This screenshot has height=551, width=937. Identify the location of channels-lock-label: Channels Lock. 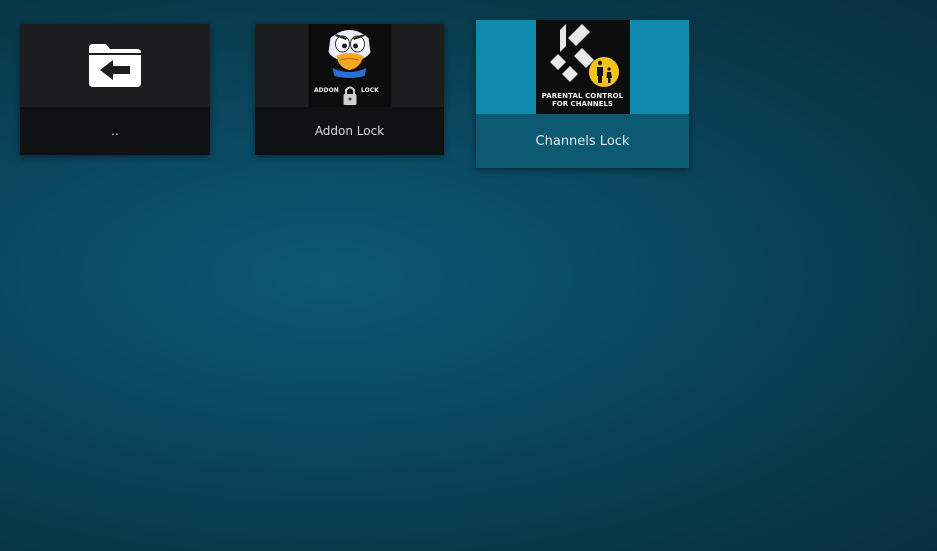
(582, 141).